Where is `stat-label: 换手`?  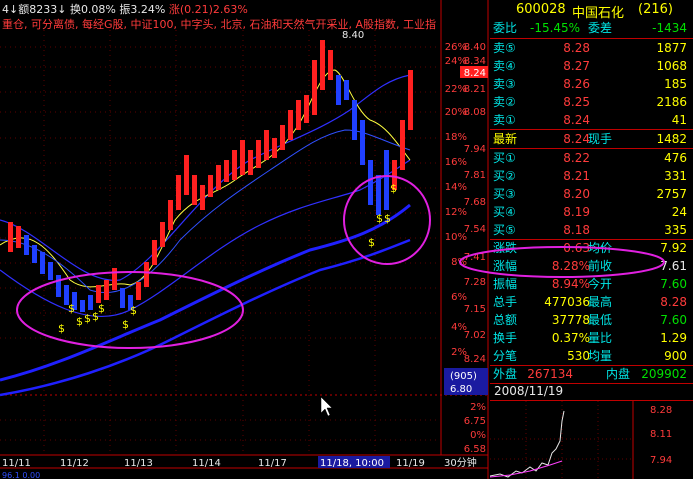
stat-label: 换手 is located at coordinates (505, 338).